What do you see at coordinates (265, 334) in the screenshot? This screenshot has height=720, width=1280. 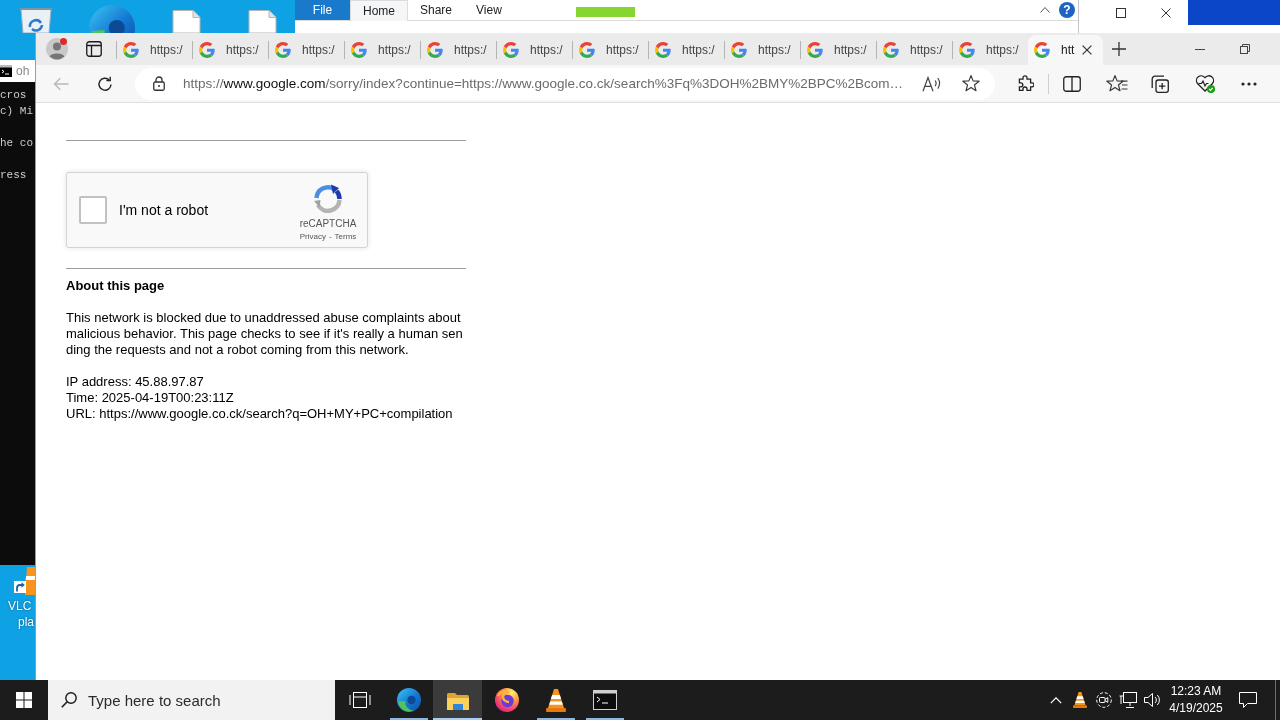 I see `page-paragraph: This network is blocked due to unaddressed abuse complaints about malicious behavior. This page checks to see if it's really a human sending the requests and not a robot coming from this network.` at bounding box center [265, 334].